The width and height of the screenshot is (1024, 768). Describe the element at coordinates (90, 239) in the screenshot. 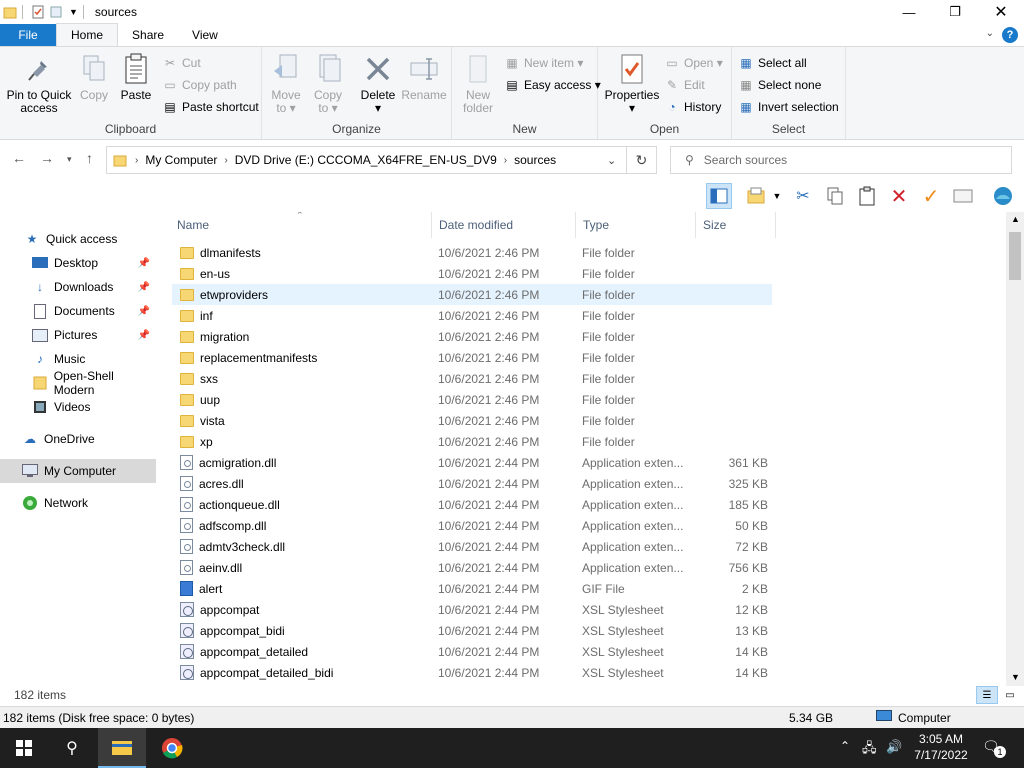

I see `nav-quick-access: ★ Quick access` at that location.